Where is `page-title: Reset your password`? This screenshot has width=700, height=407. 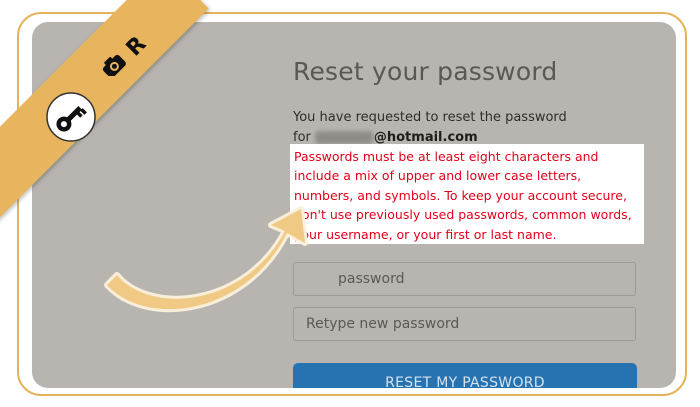
page-title: Reset your password is located at coordinates (425, 71).